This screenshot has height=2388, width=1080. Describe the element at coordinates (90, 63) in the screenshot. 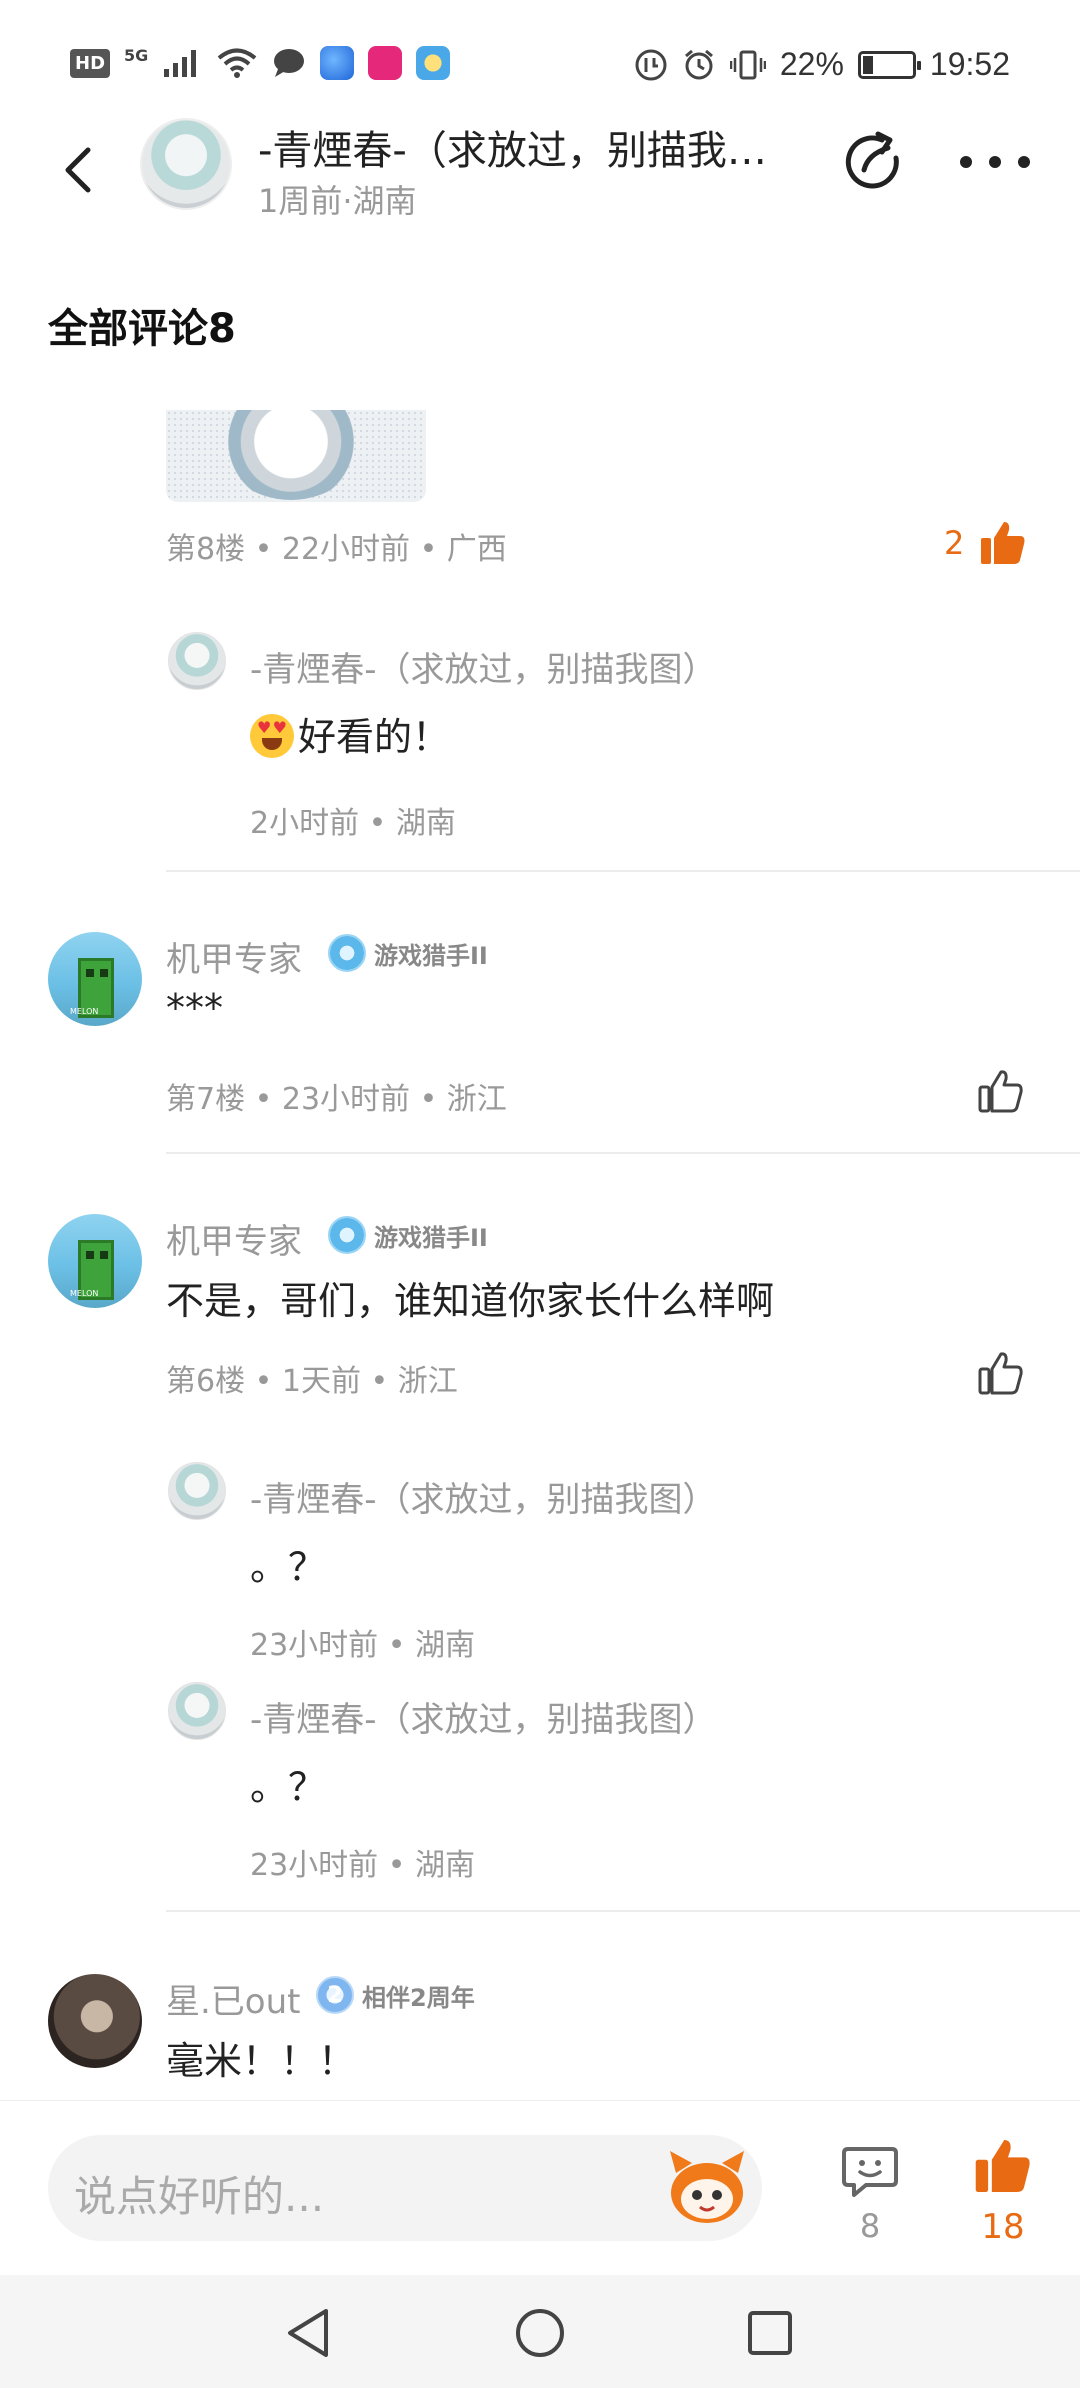

I see `hd-indicator: HD` at that location.